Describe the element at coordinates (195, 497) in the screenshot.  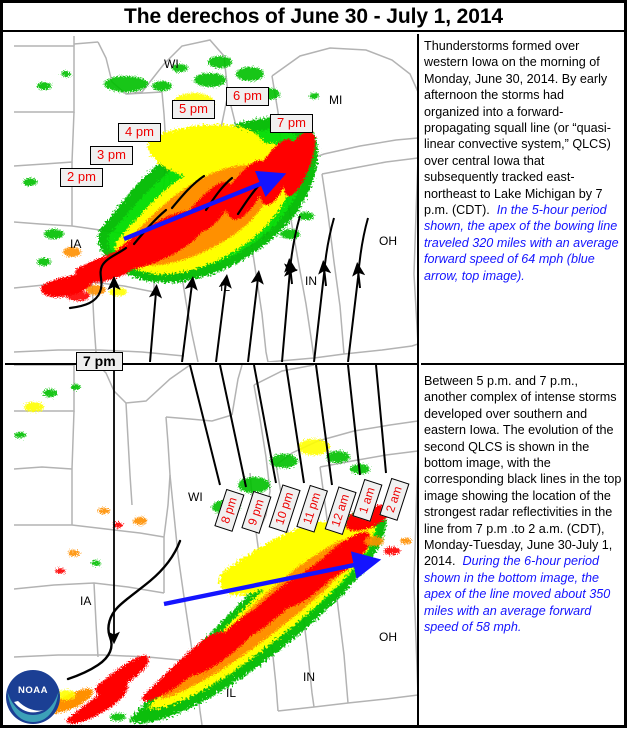
I see `state-label-wi-bottom: WI` at that location.